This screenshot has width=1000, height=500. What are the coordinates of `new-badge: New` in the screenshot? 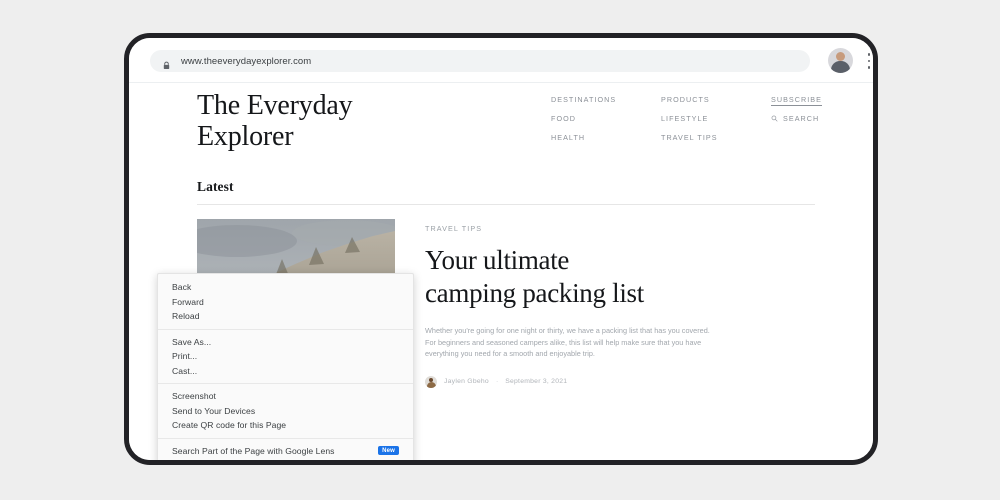 It's located at (388, 451).